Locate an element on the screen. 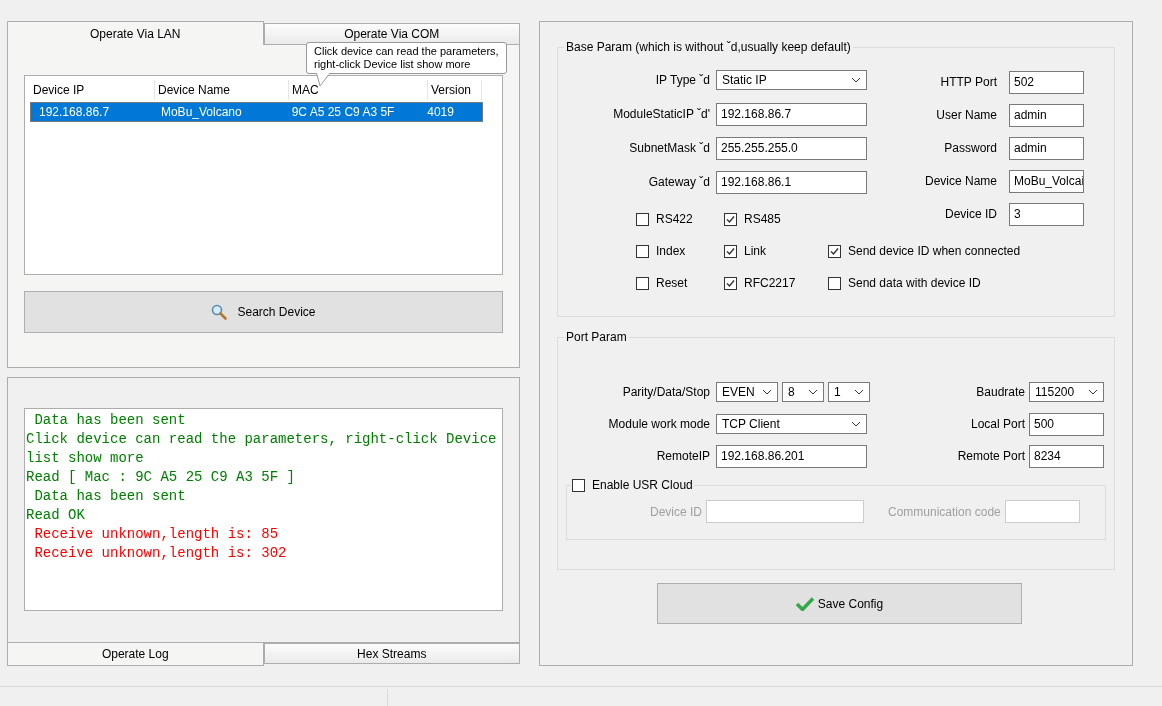 This screenshot has width=1162, height=706. tab: Hex Streams is located at coordinates (391, 653).